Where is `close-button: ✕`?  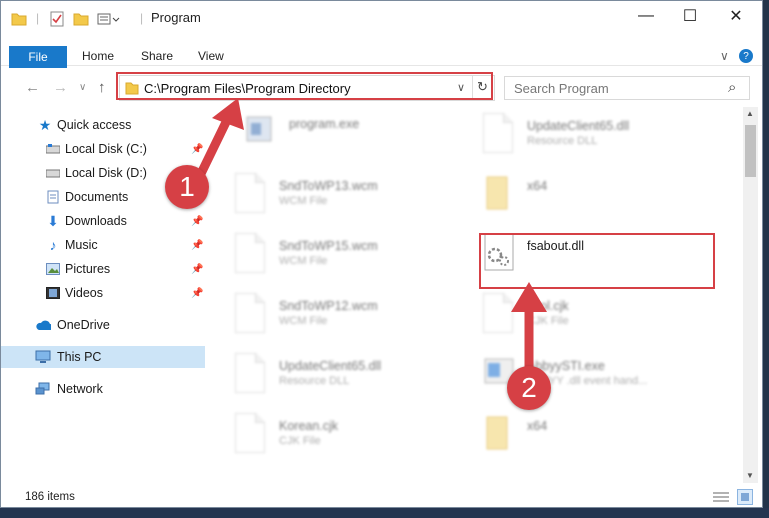 close-button: ✕ is located at coordinates (736, 16).